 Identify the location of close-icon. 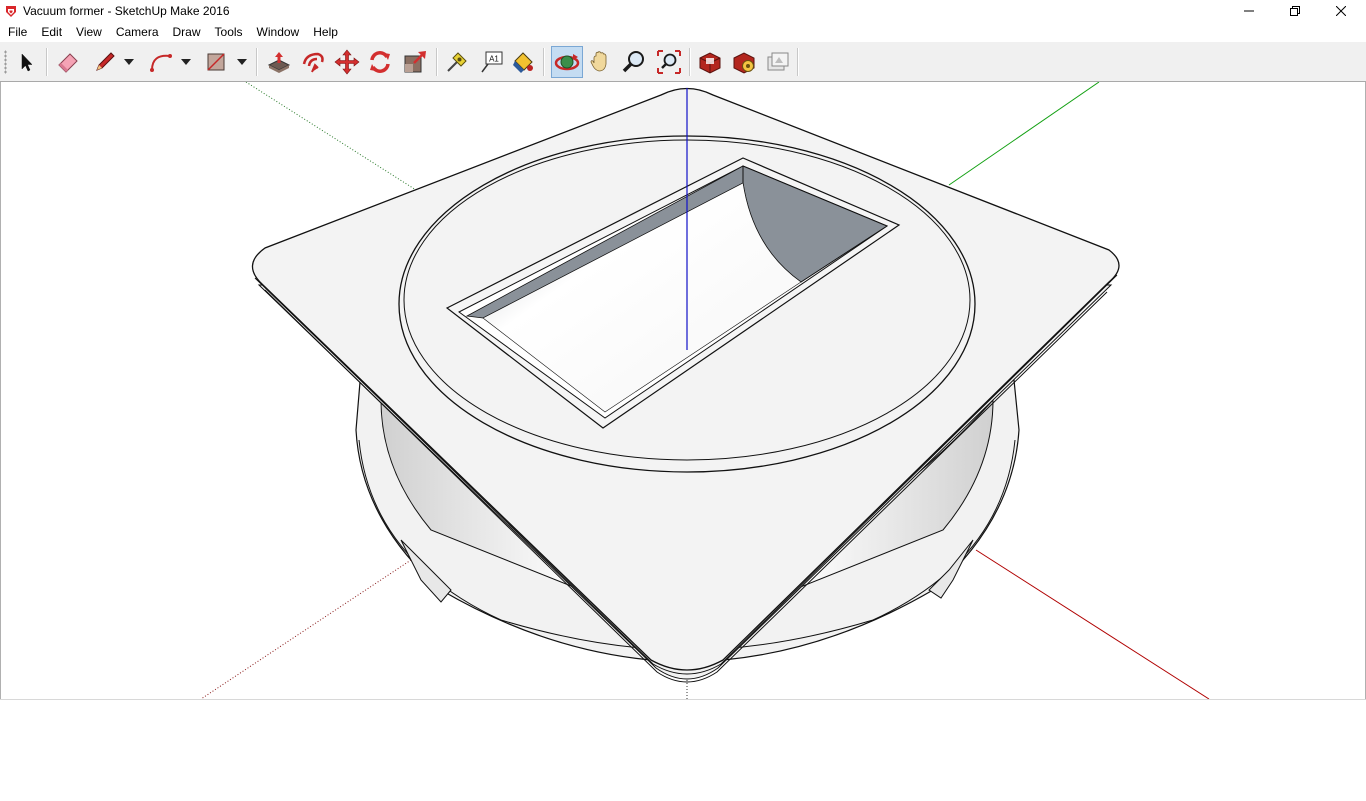
(1341, 11).